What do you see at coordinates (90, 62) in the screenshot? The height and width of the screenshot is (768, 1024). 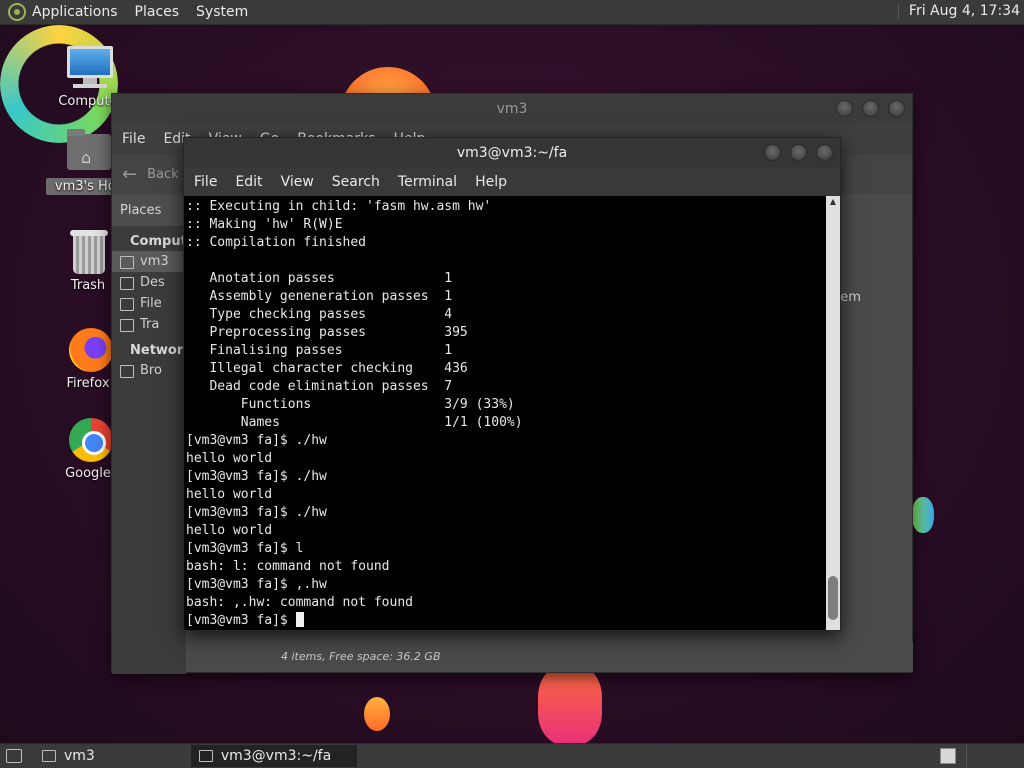 I see `computer-icon` at bounding box center [90, 62].